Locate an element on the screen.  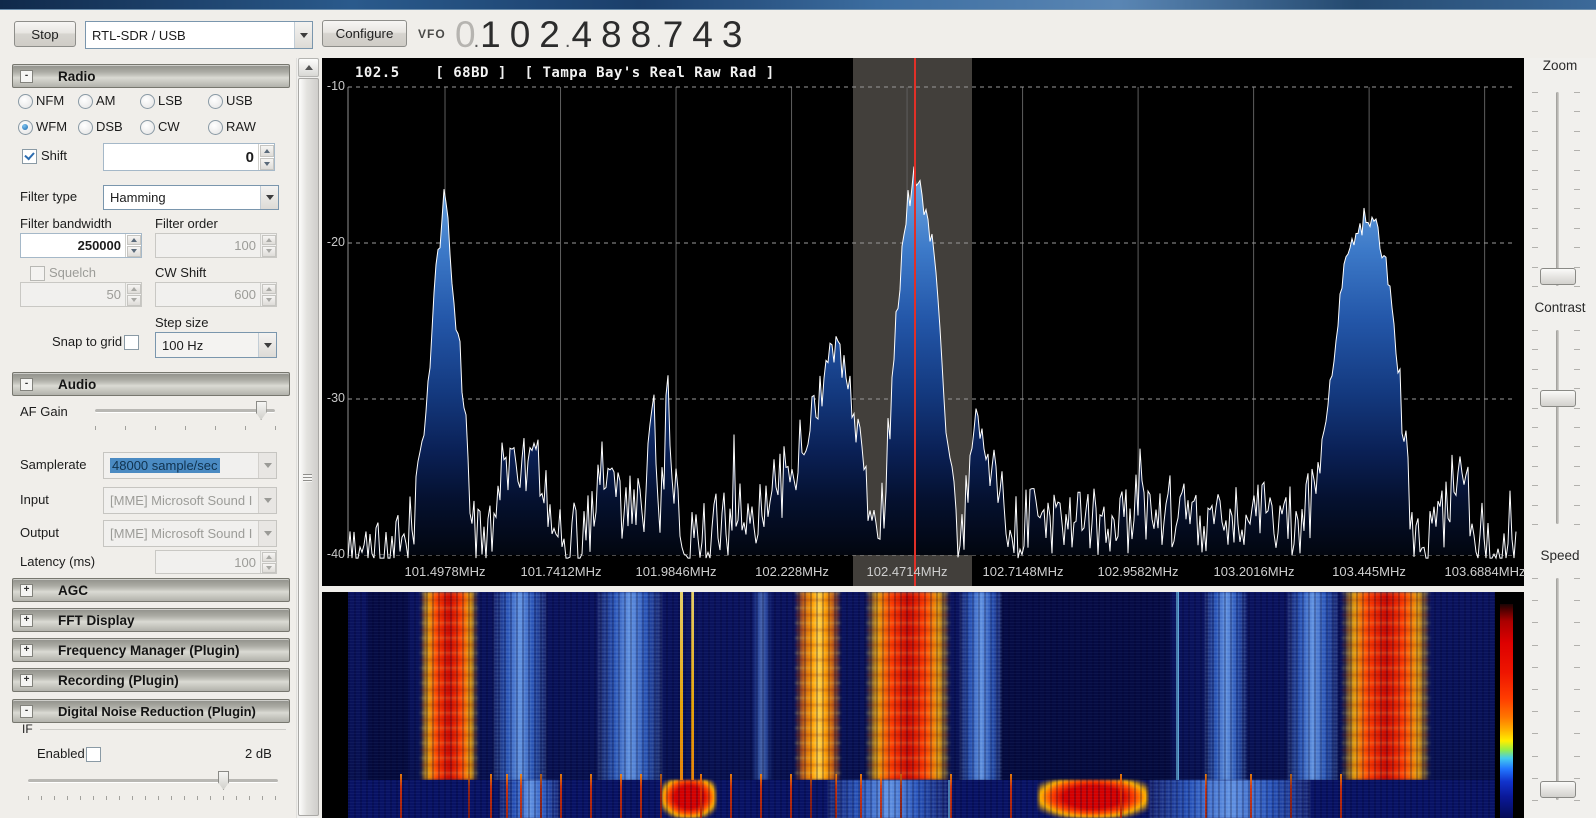
panel-header-fft-display: + FFT Display is located at coordinates (151, 620).